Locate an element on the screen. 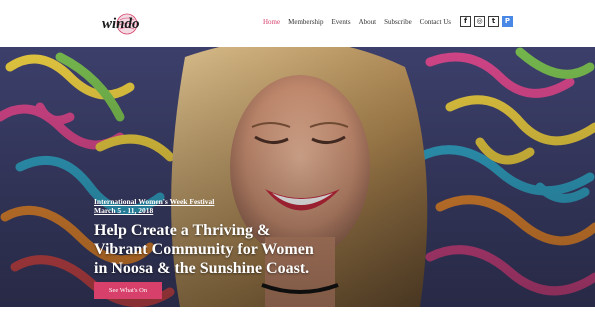 The width and height of the screenshot is (595, 333). nav-home: Home is located at coordinates (271, 22).